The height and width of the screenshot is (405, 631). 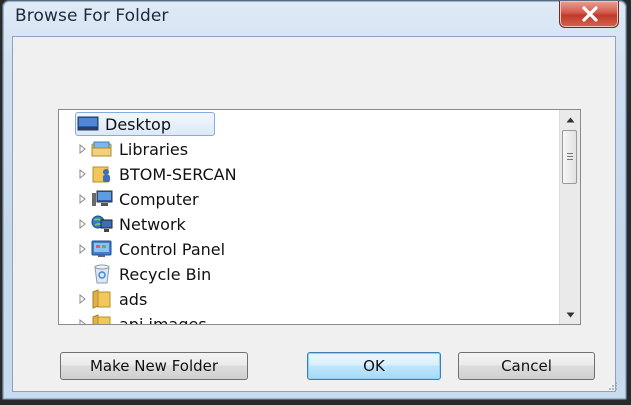 I want to click on tree-item-ads: ads, so click(x=111, y=299).